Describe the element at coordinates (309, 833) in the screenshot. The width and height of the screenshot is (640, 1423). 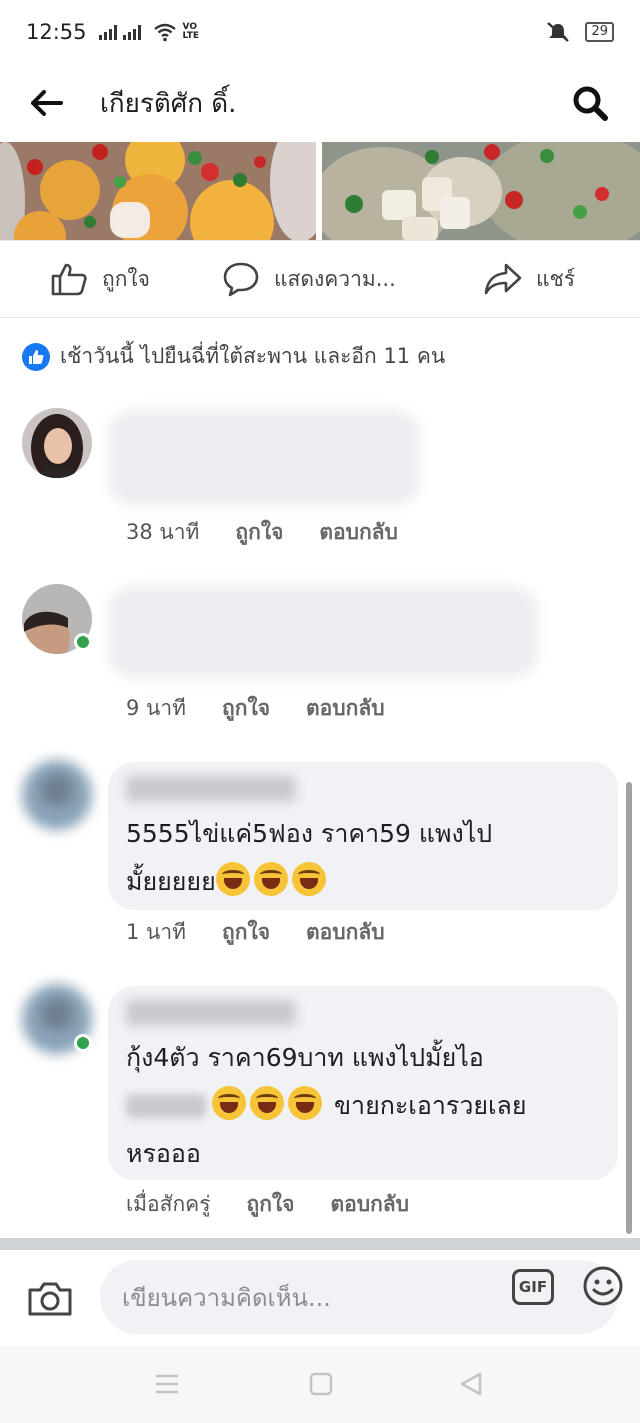
I see `comment-text-line: 5555ไข่แค่5ฟอง ราคา59 แพงไป` at that location.